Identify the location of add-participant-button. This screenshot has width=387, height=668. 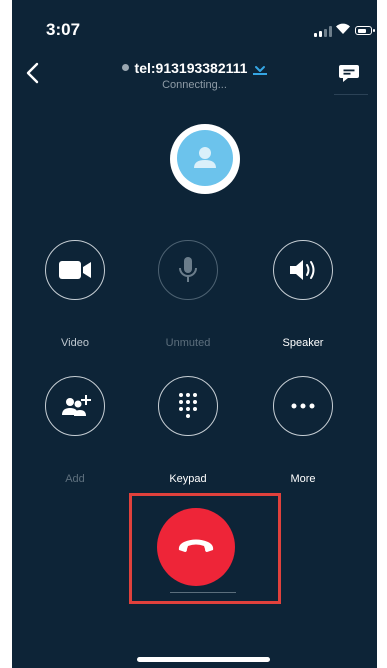
(75, 406).